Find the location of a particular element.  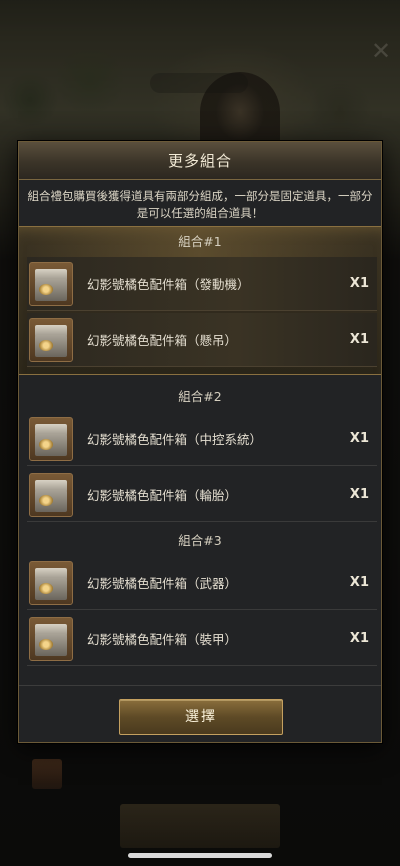

list-item: 幻影號橘色配件箱（輪胎） X1 is located at coordinates (202, 495).